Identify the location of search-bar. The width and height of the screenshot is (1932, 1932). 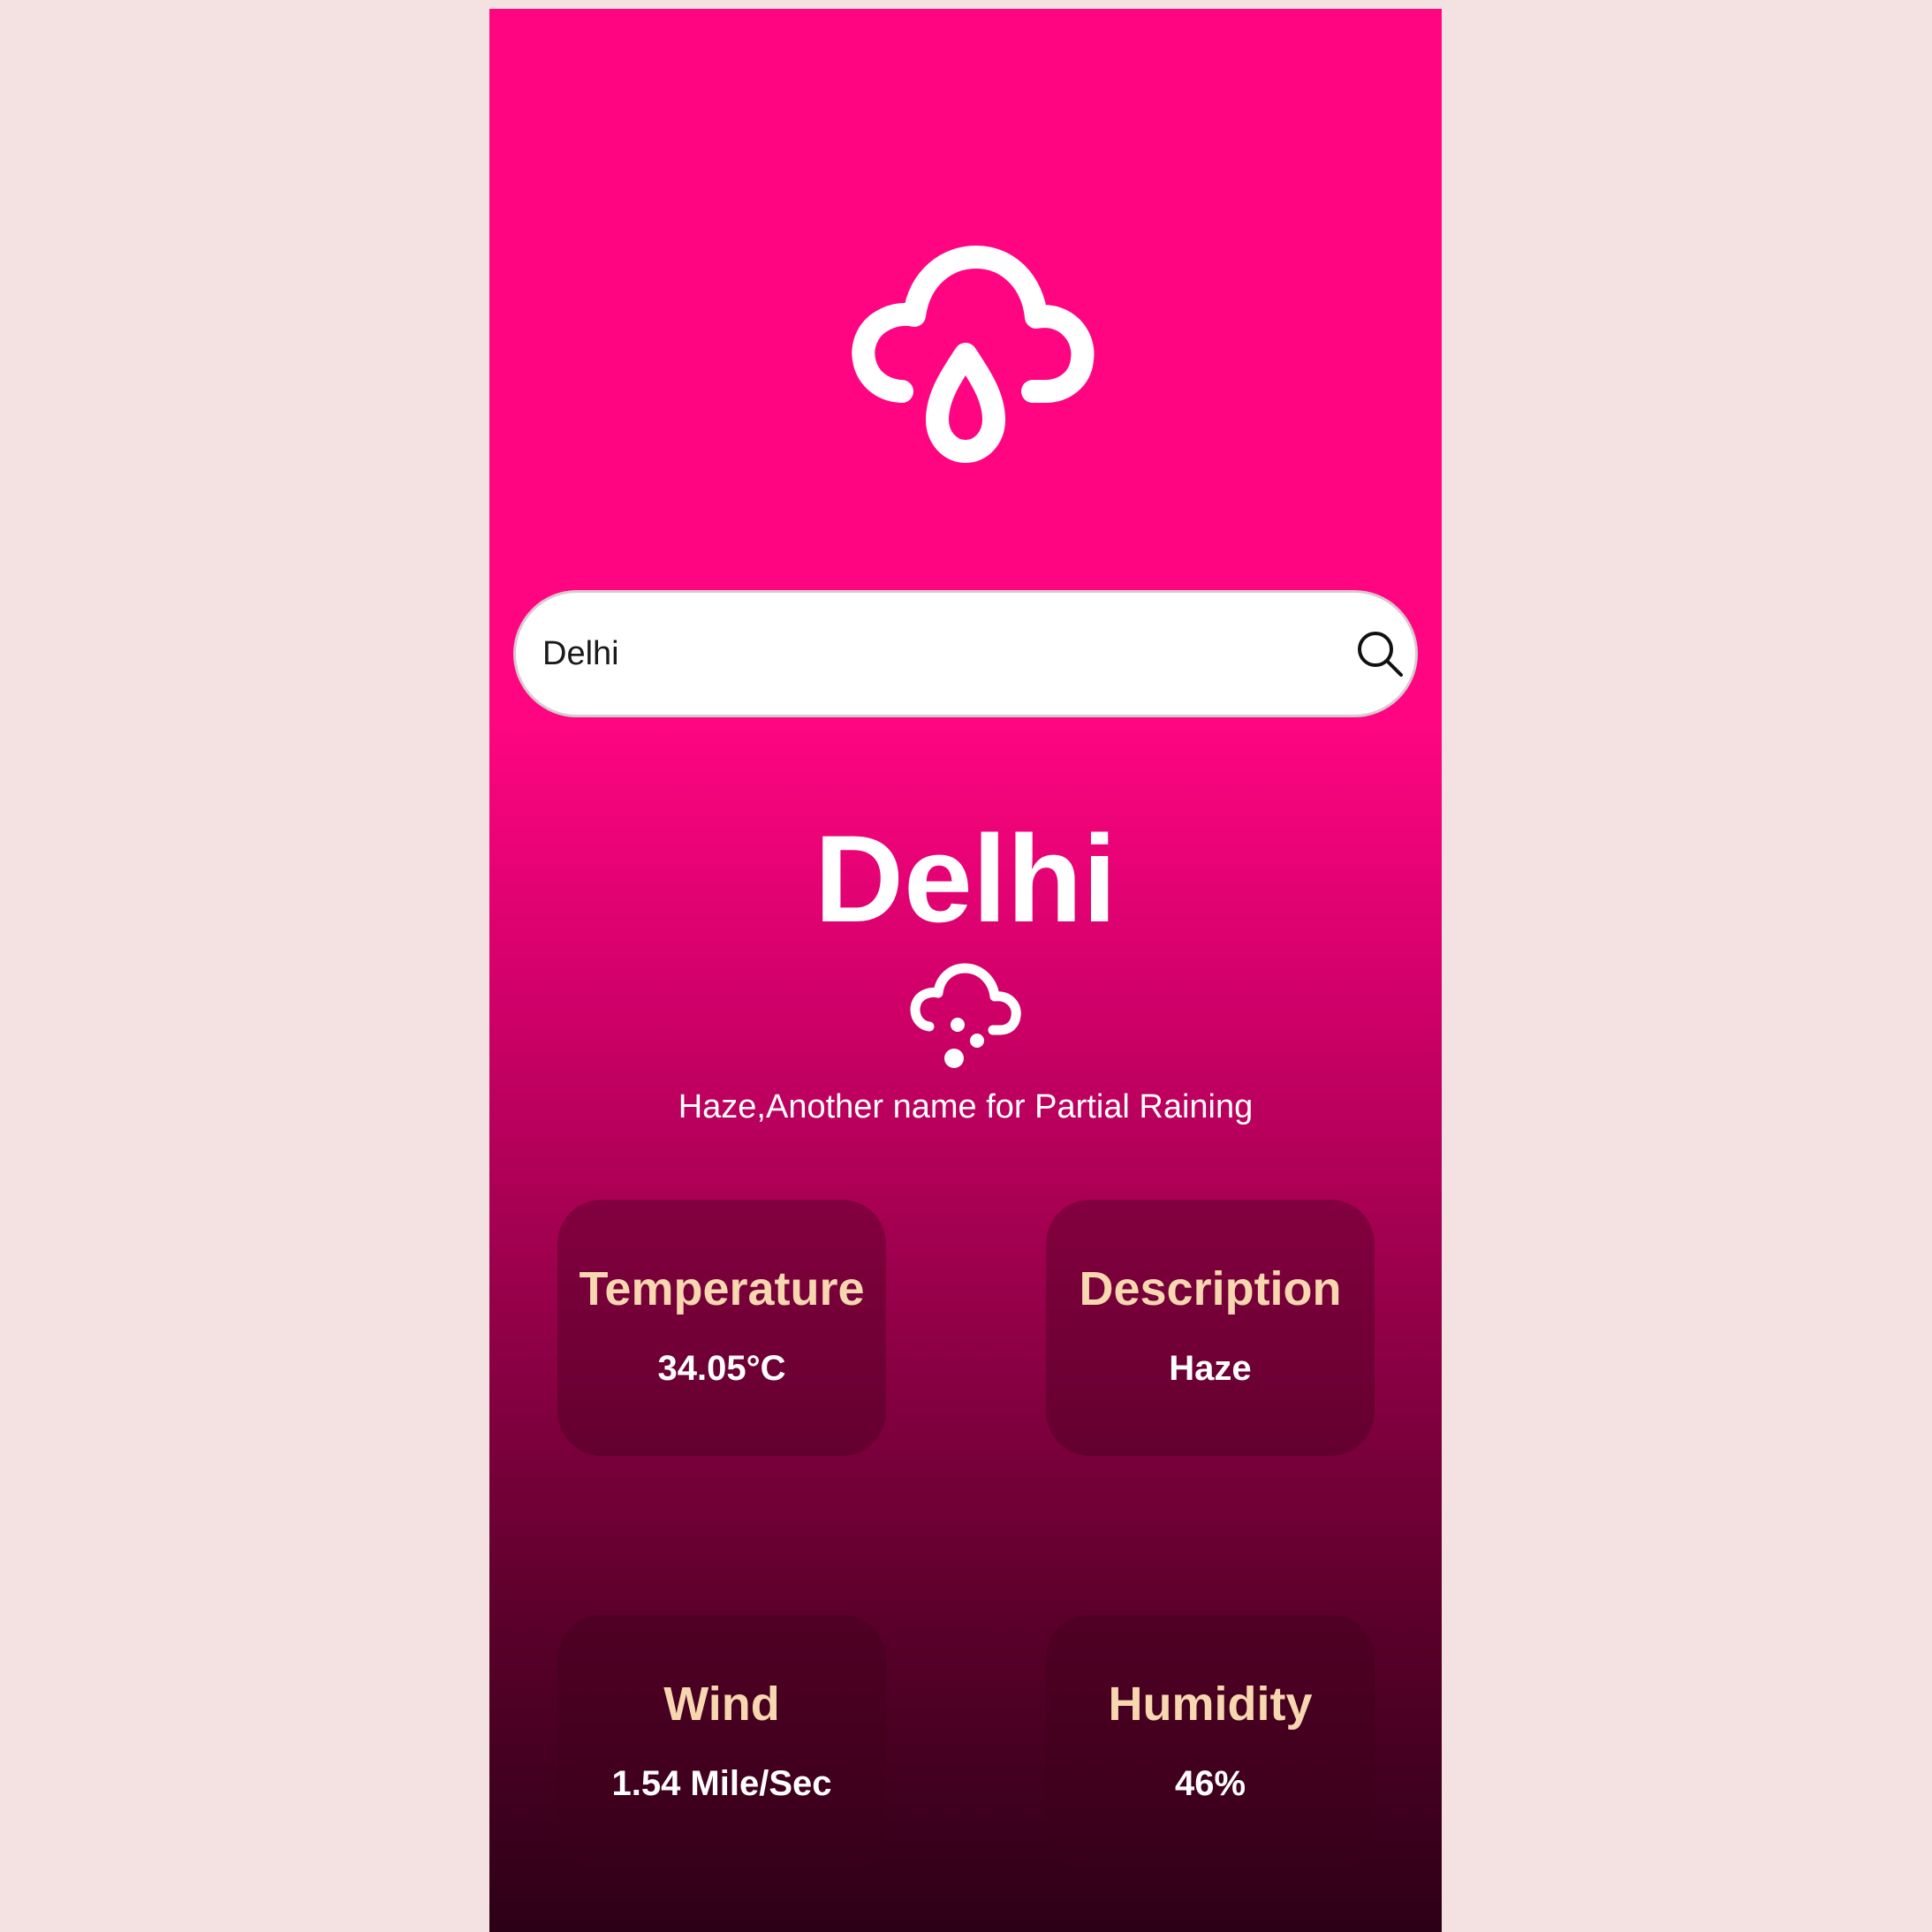
(966, 654).